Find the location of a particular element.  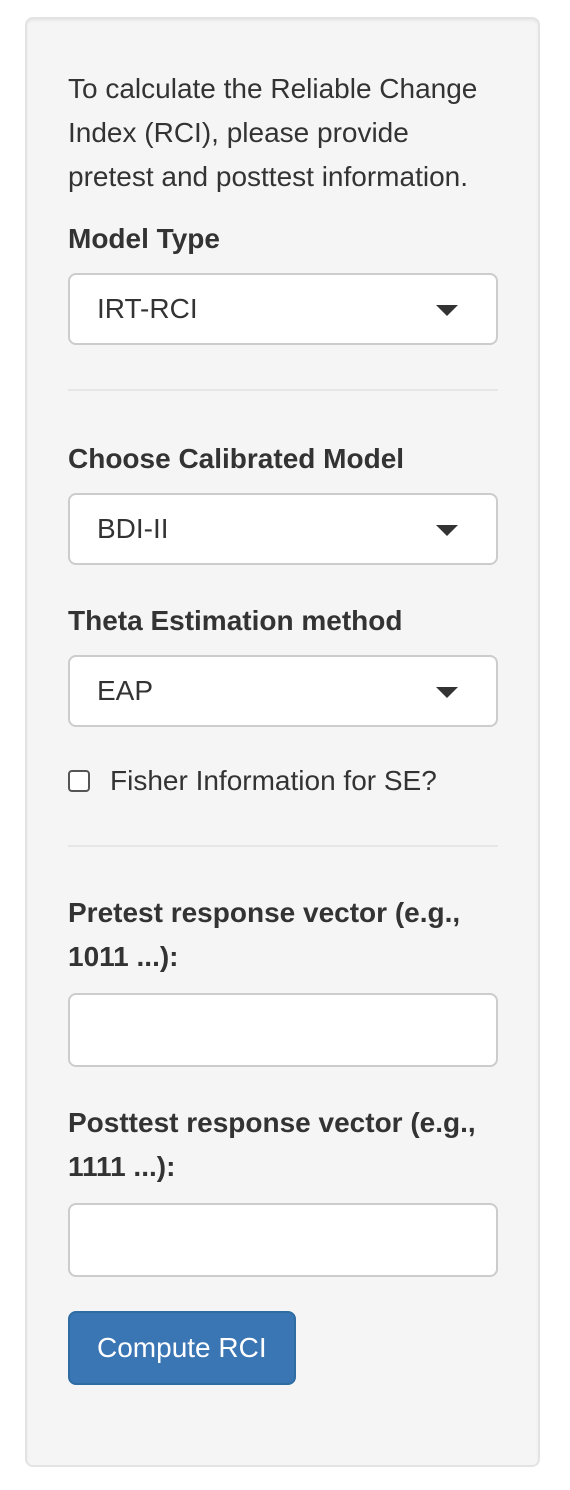

theta-method-label: Theta Estimation method is located at coordinates (235, 620).